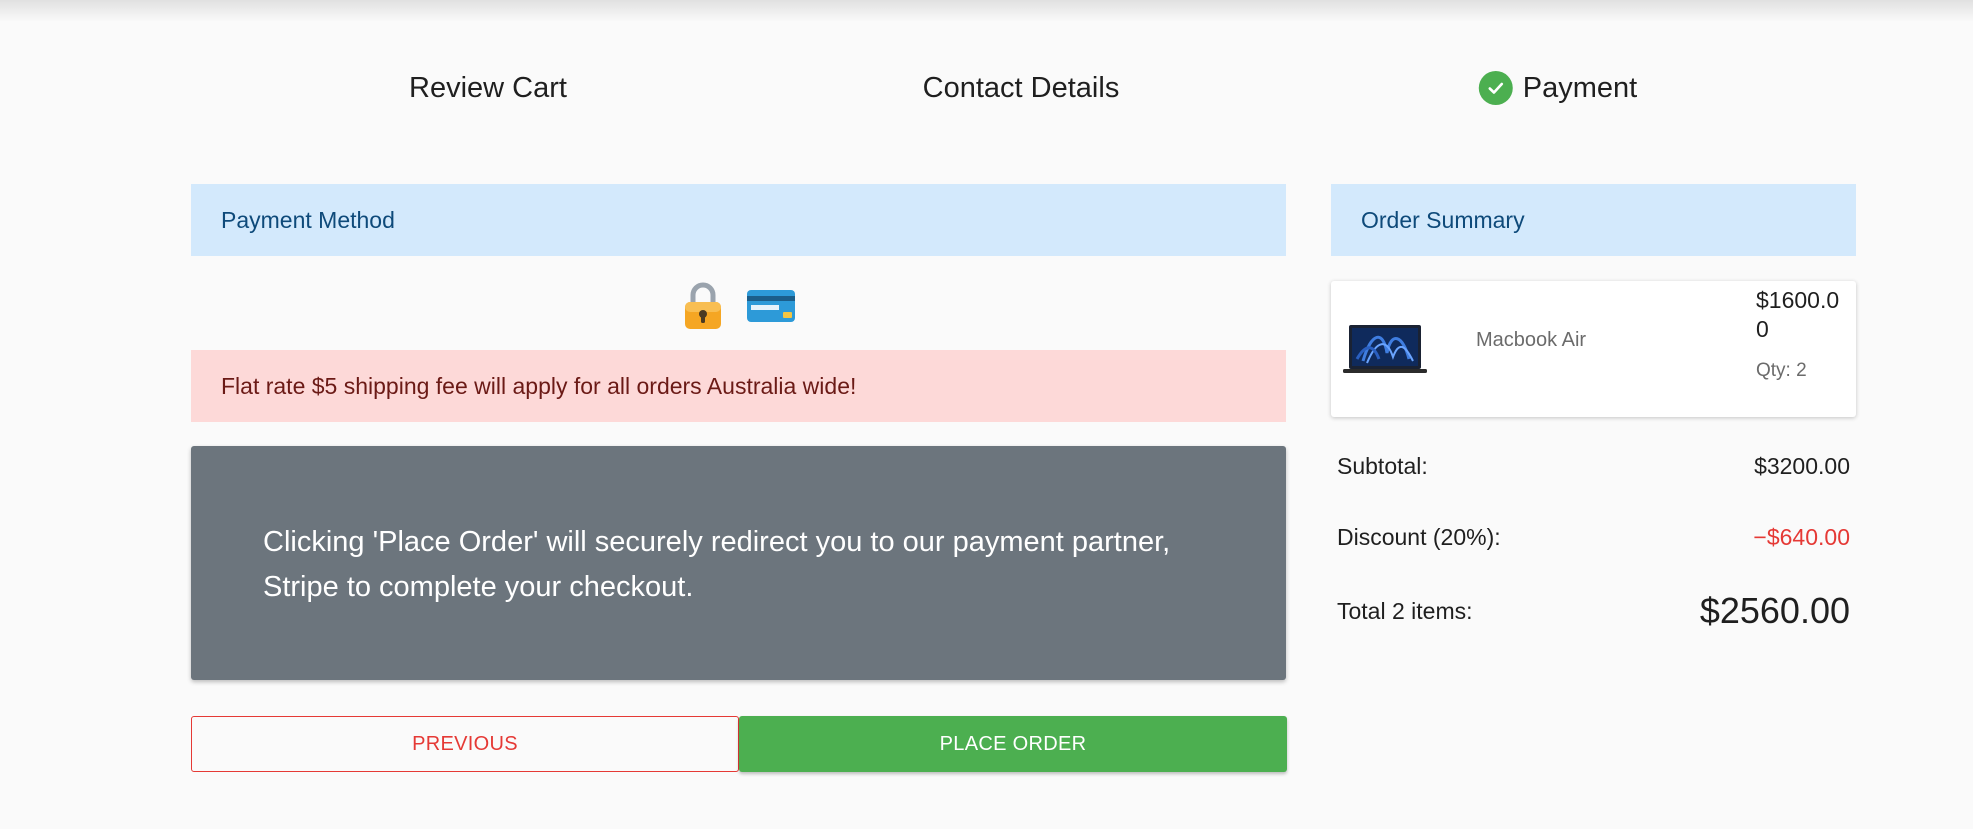 This screenshot has width=1973, height=829. Describe the element at coordinates (738, 220) in the screenshot. I see `payment-method-header: Payment Method` at that location.